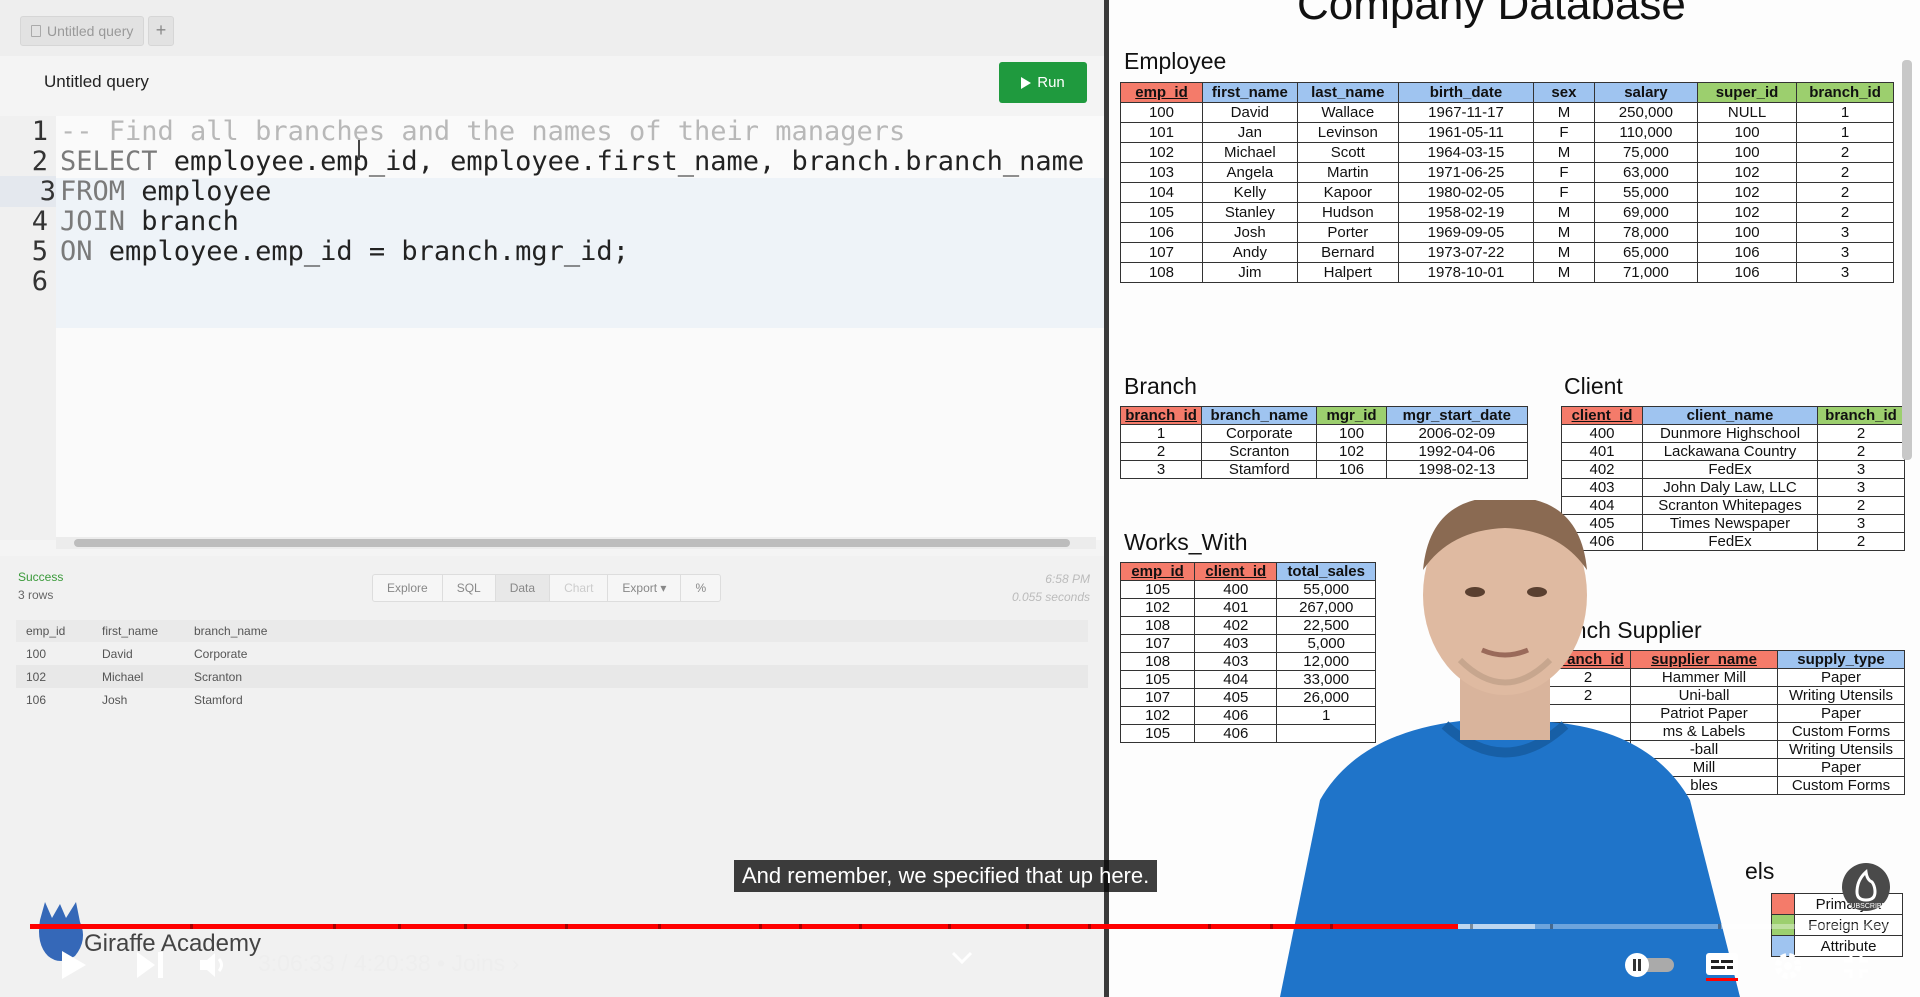 The image size is (1920, 997). What do you see at coordinates (214, 965) in the screenshot?
I see `volume-icon` at bounding box center [214, 965].